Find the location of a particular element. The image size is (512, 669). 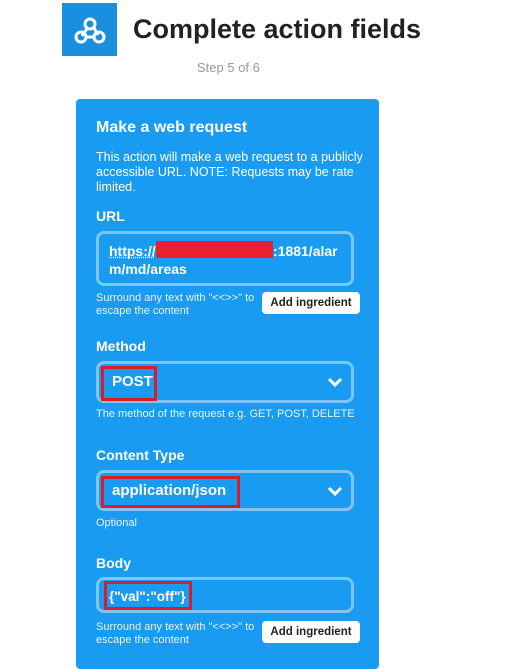

webhook-logo is located at coordinates (89, 29).